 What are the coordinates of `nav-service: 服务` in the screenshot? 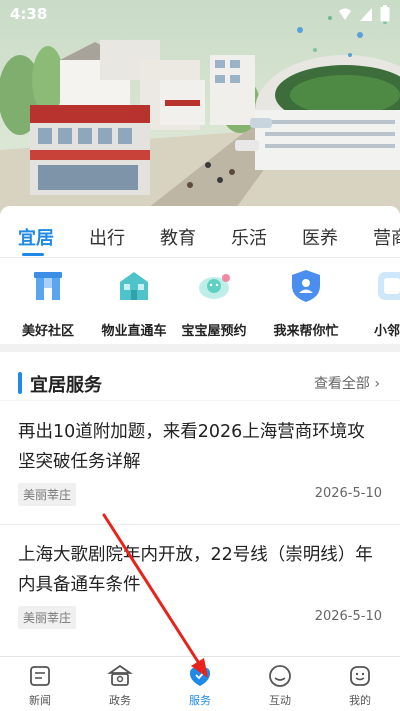 It's located at (200, 685).